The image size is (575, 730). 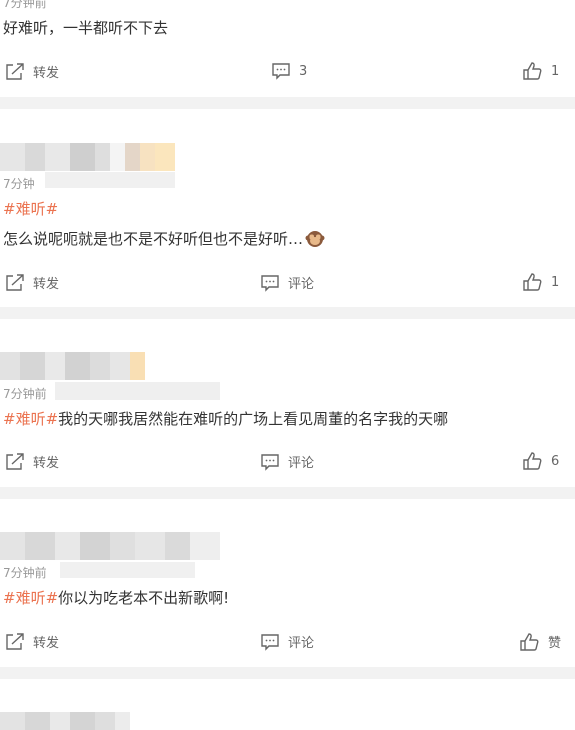 I want to click on comment-text-body: 我的天哪我居然能在难听的广场上看见周董的名字我的天哪, so click(x=253, y=419).